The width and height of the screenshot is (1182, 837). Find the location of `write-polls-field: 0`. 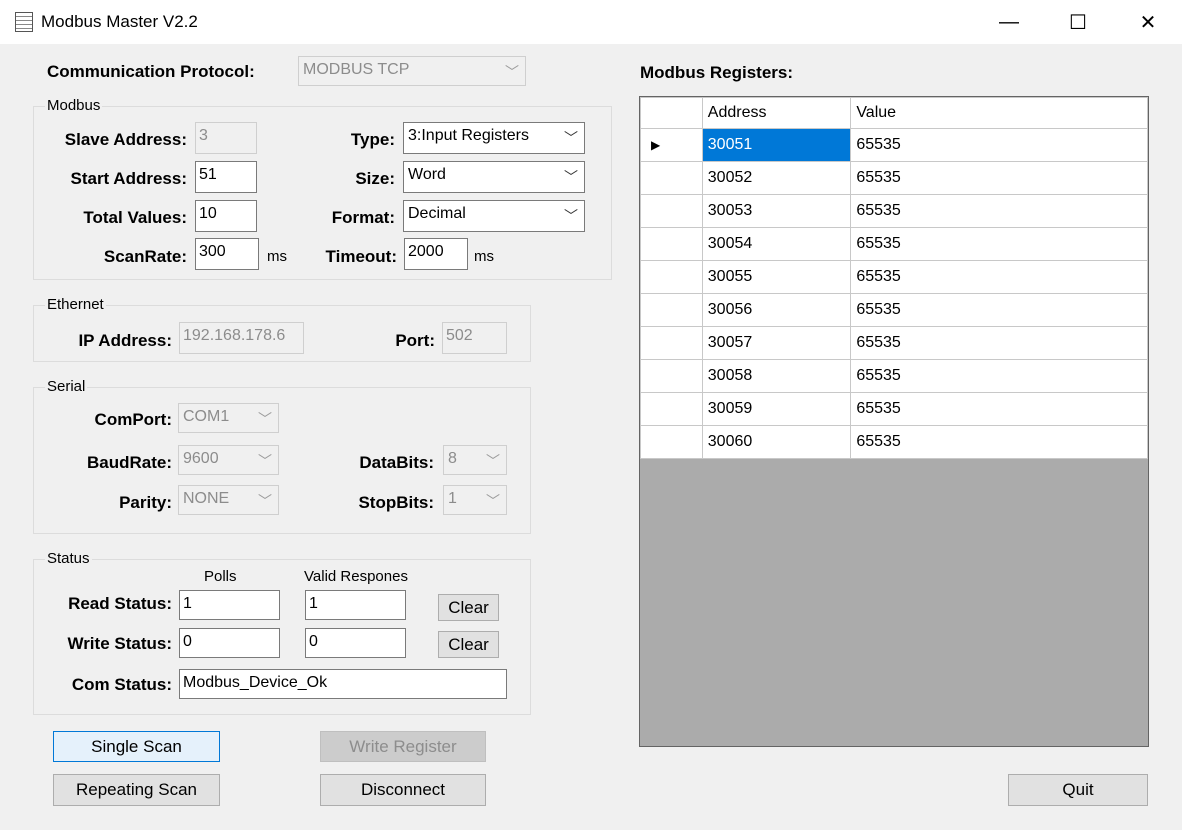

write-polls-field: 0 is located at coordinates (229, 643).